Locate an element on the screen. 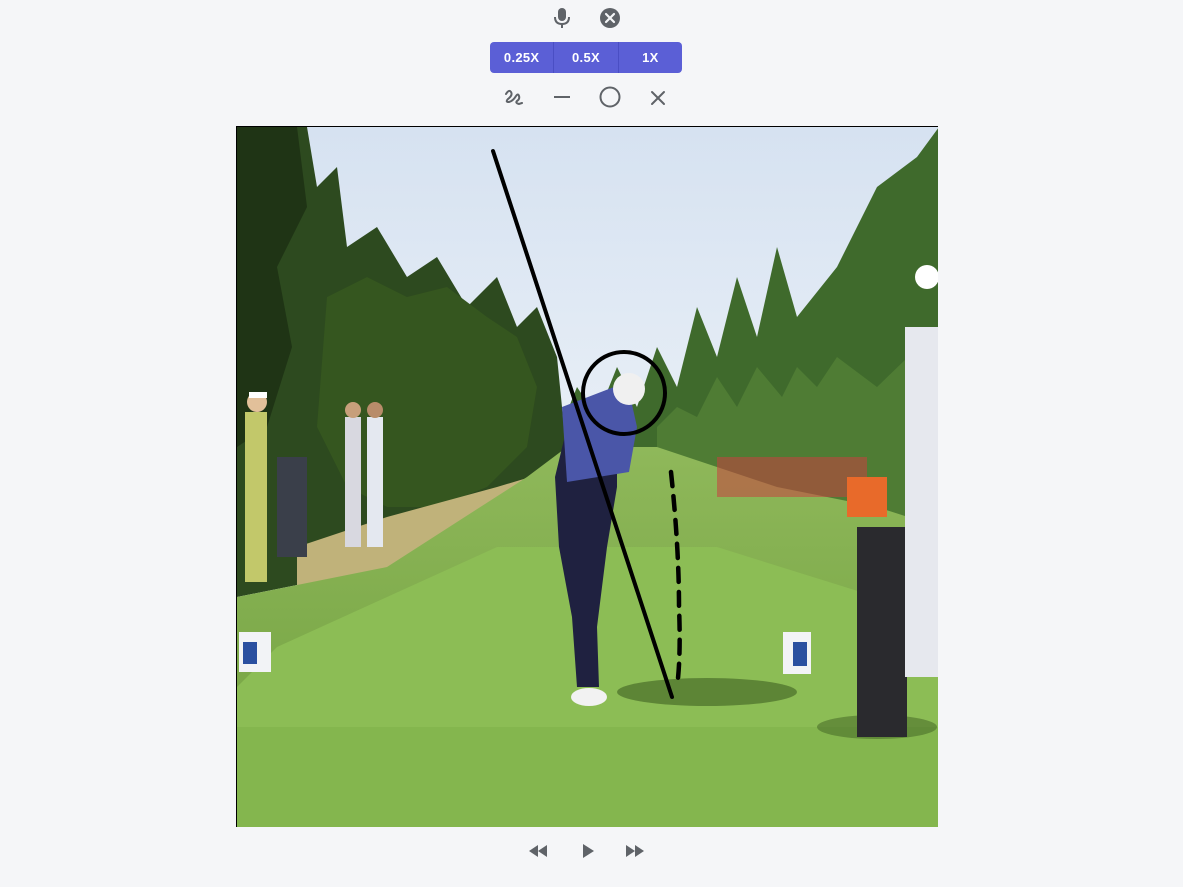  speed-button-1x: 1X is located at coordinates (650, 57).